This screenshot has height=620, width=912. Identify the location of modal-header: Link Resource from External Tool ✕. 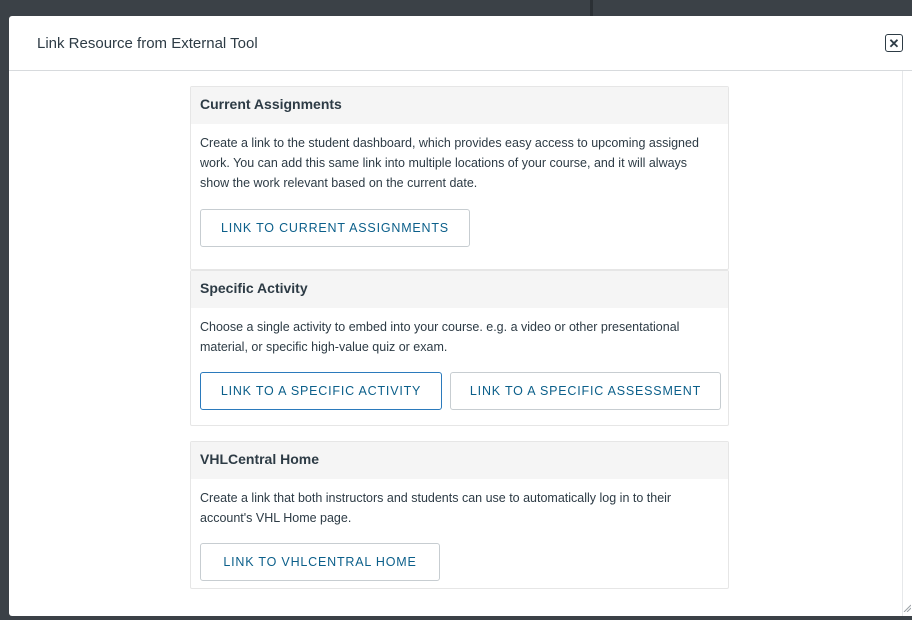
(460, 43).